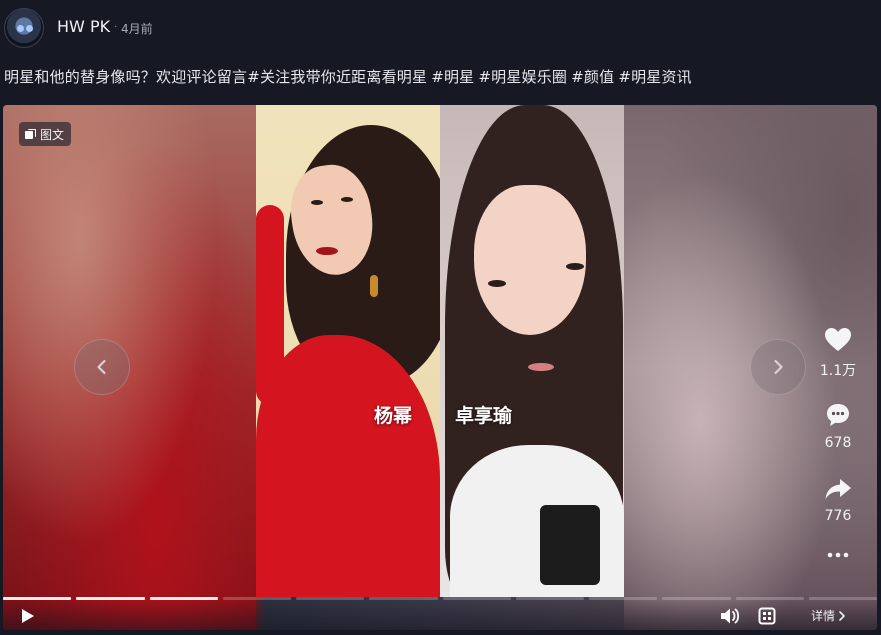  I want to click on play-icon, so click(28, 616).